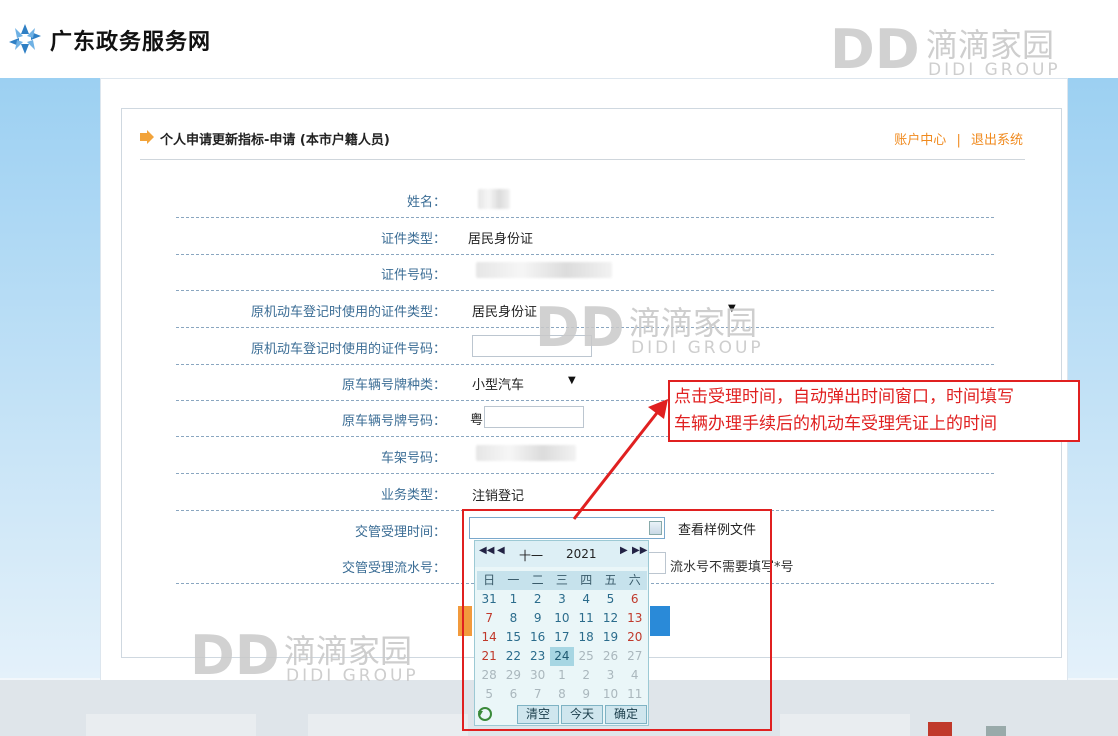 This screenshot has height=736, width=1118. Describe the element at coordinates (582, 143) in the screenshot. I see `panel-header: 个人申请更新指标-申请 (本市户籍人员) 账户中心 | 退出系统` at that location.